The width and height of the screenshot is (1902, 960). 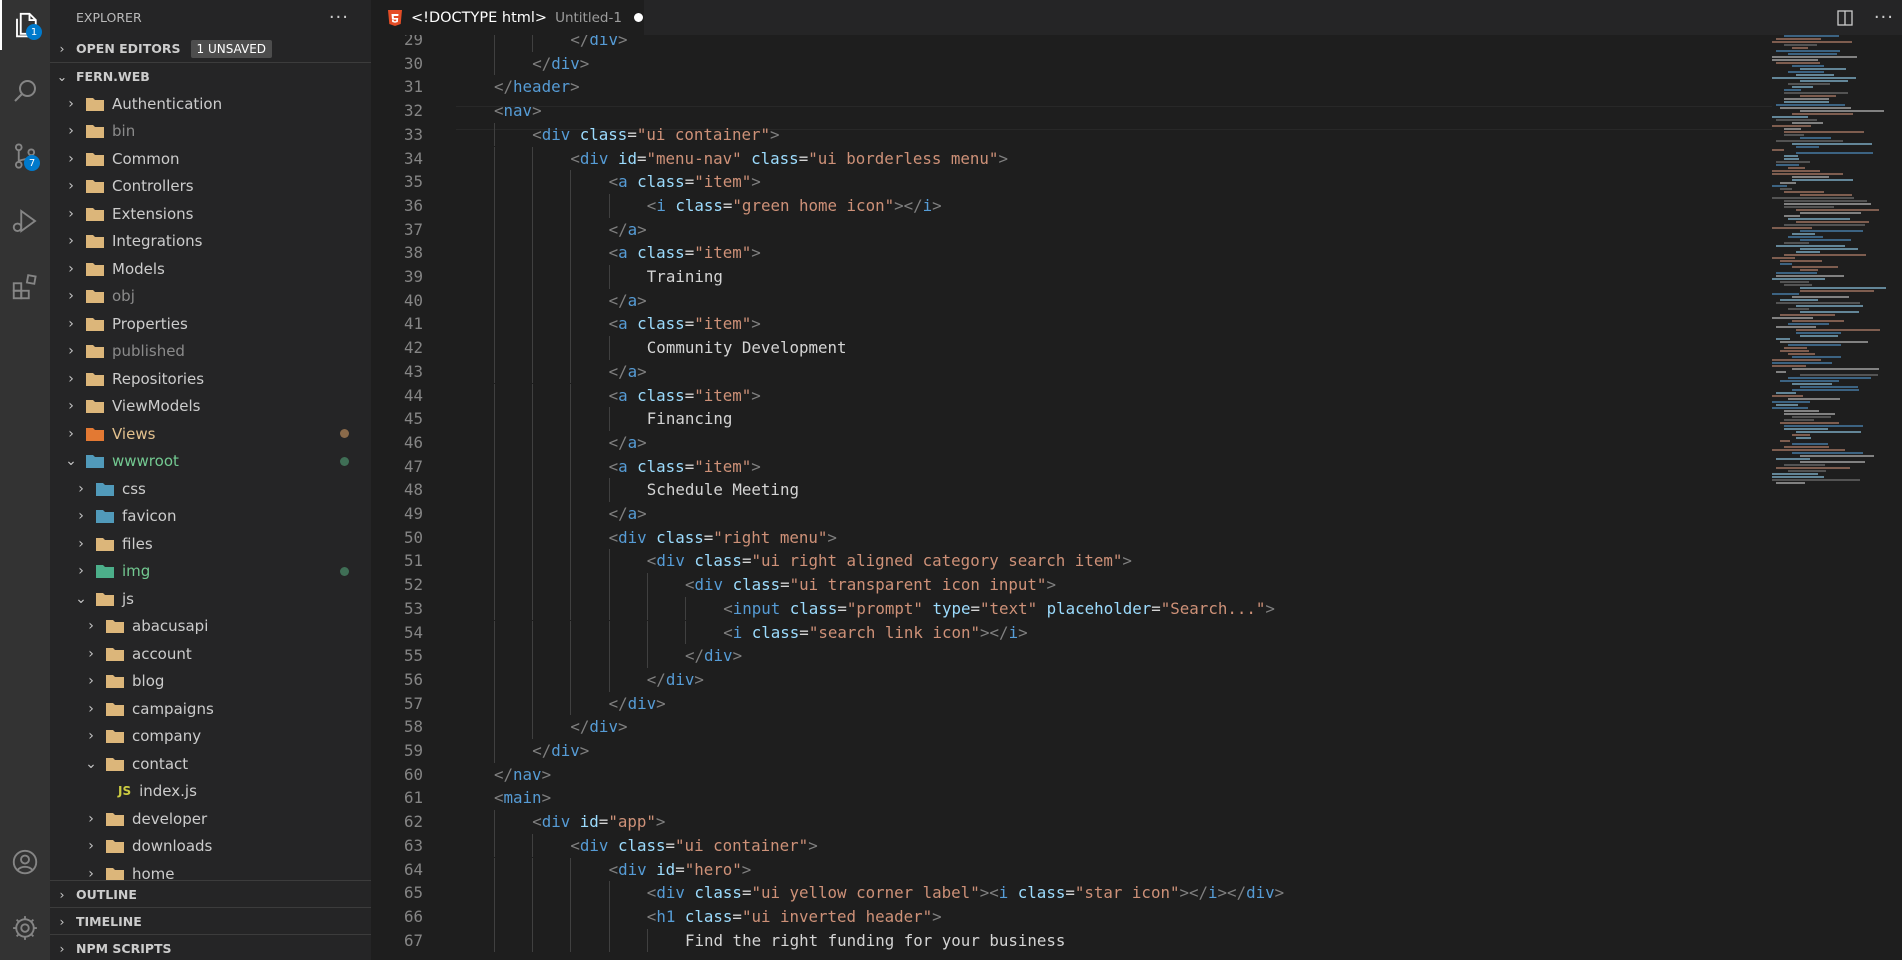 What do you see at coordinates (210, 324) in the screenshot?
I see `tree-item-properties: › Properties` at bounding box center [210, 324].